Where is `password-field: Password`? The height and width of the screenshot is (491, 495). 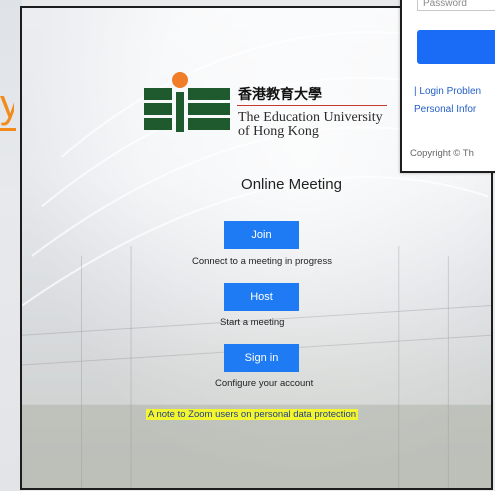 password-field: Password is located at coordinates (456, 5).